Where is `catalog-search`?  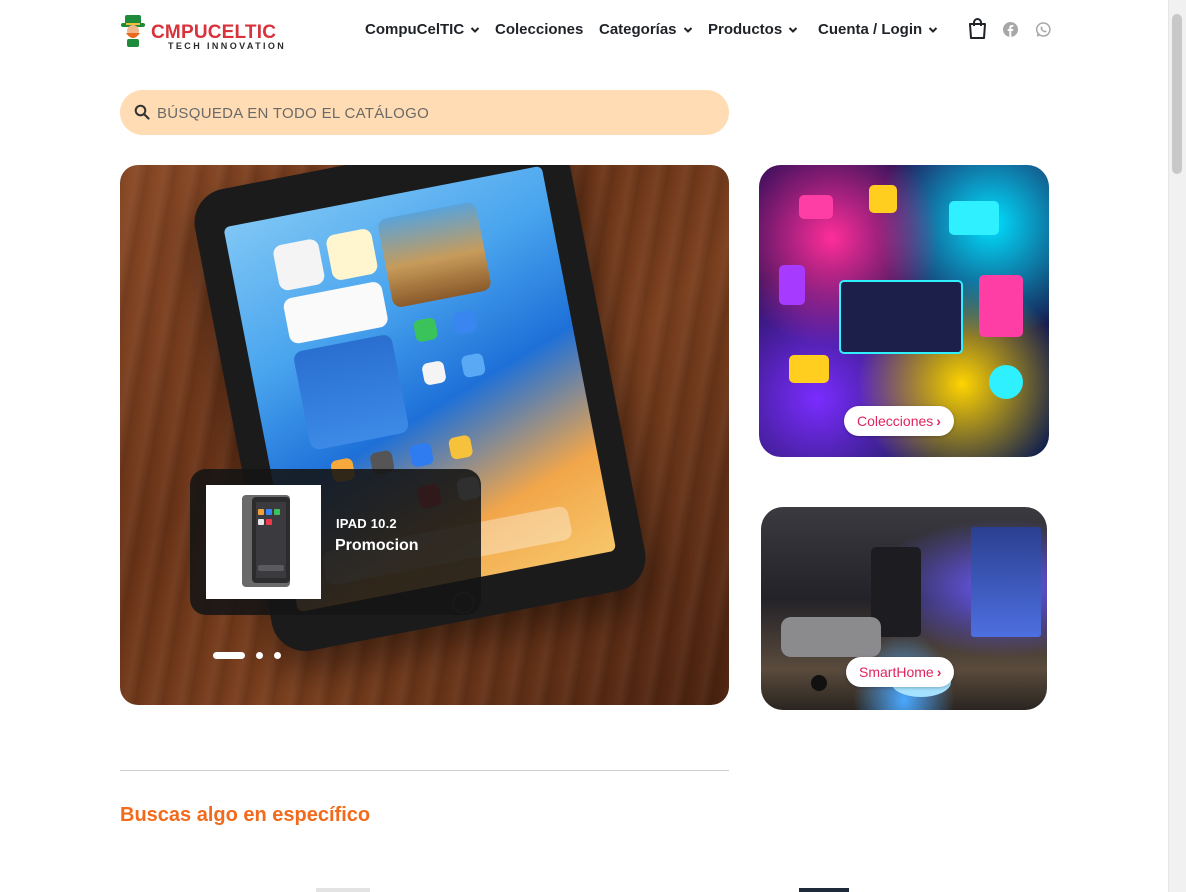 catalog-search is located at coordinates (424, 113).